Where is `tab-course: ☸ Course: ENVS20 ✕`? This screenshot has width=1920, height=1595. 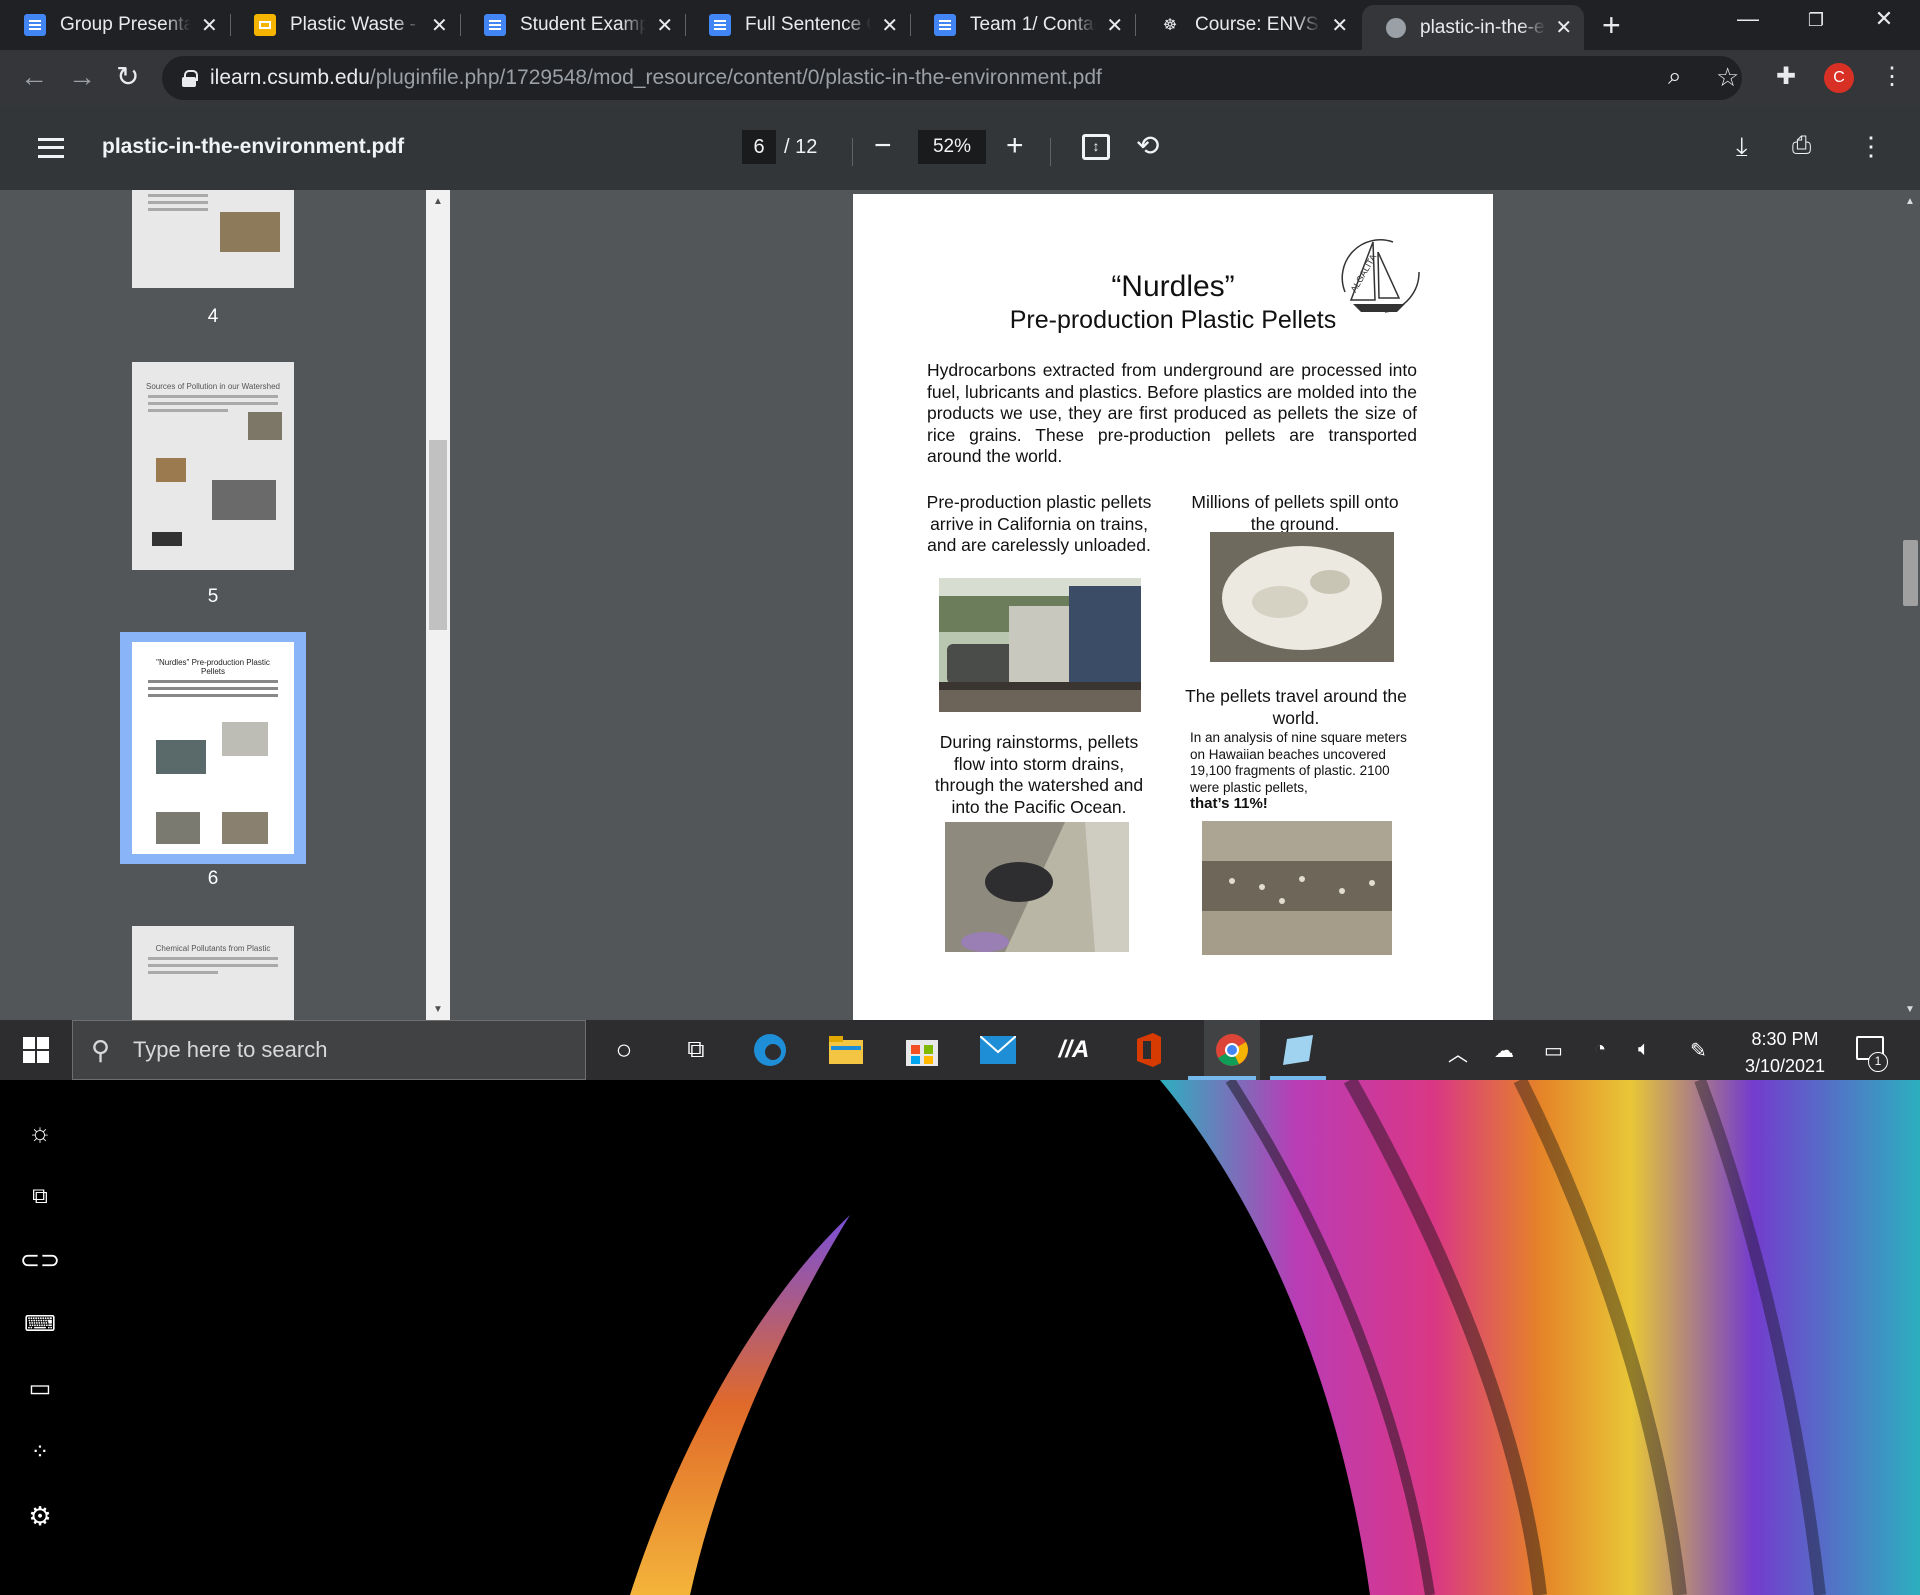
tab-course: ☸ Course: ENVS20 ✕ is located at coordinates (1247, 25).